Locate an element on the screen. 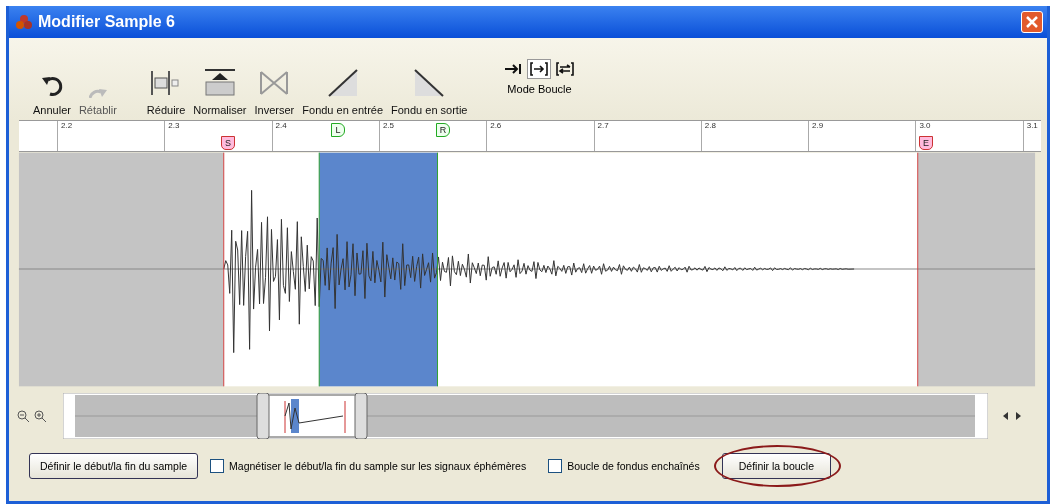 The height and width of the screenshot is (504, 1056). ruler-label: 3.1 is located at coordinates (1030, 136).